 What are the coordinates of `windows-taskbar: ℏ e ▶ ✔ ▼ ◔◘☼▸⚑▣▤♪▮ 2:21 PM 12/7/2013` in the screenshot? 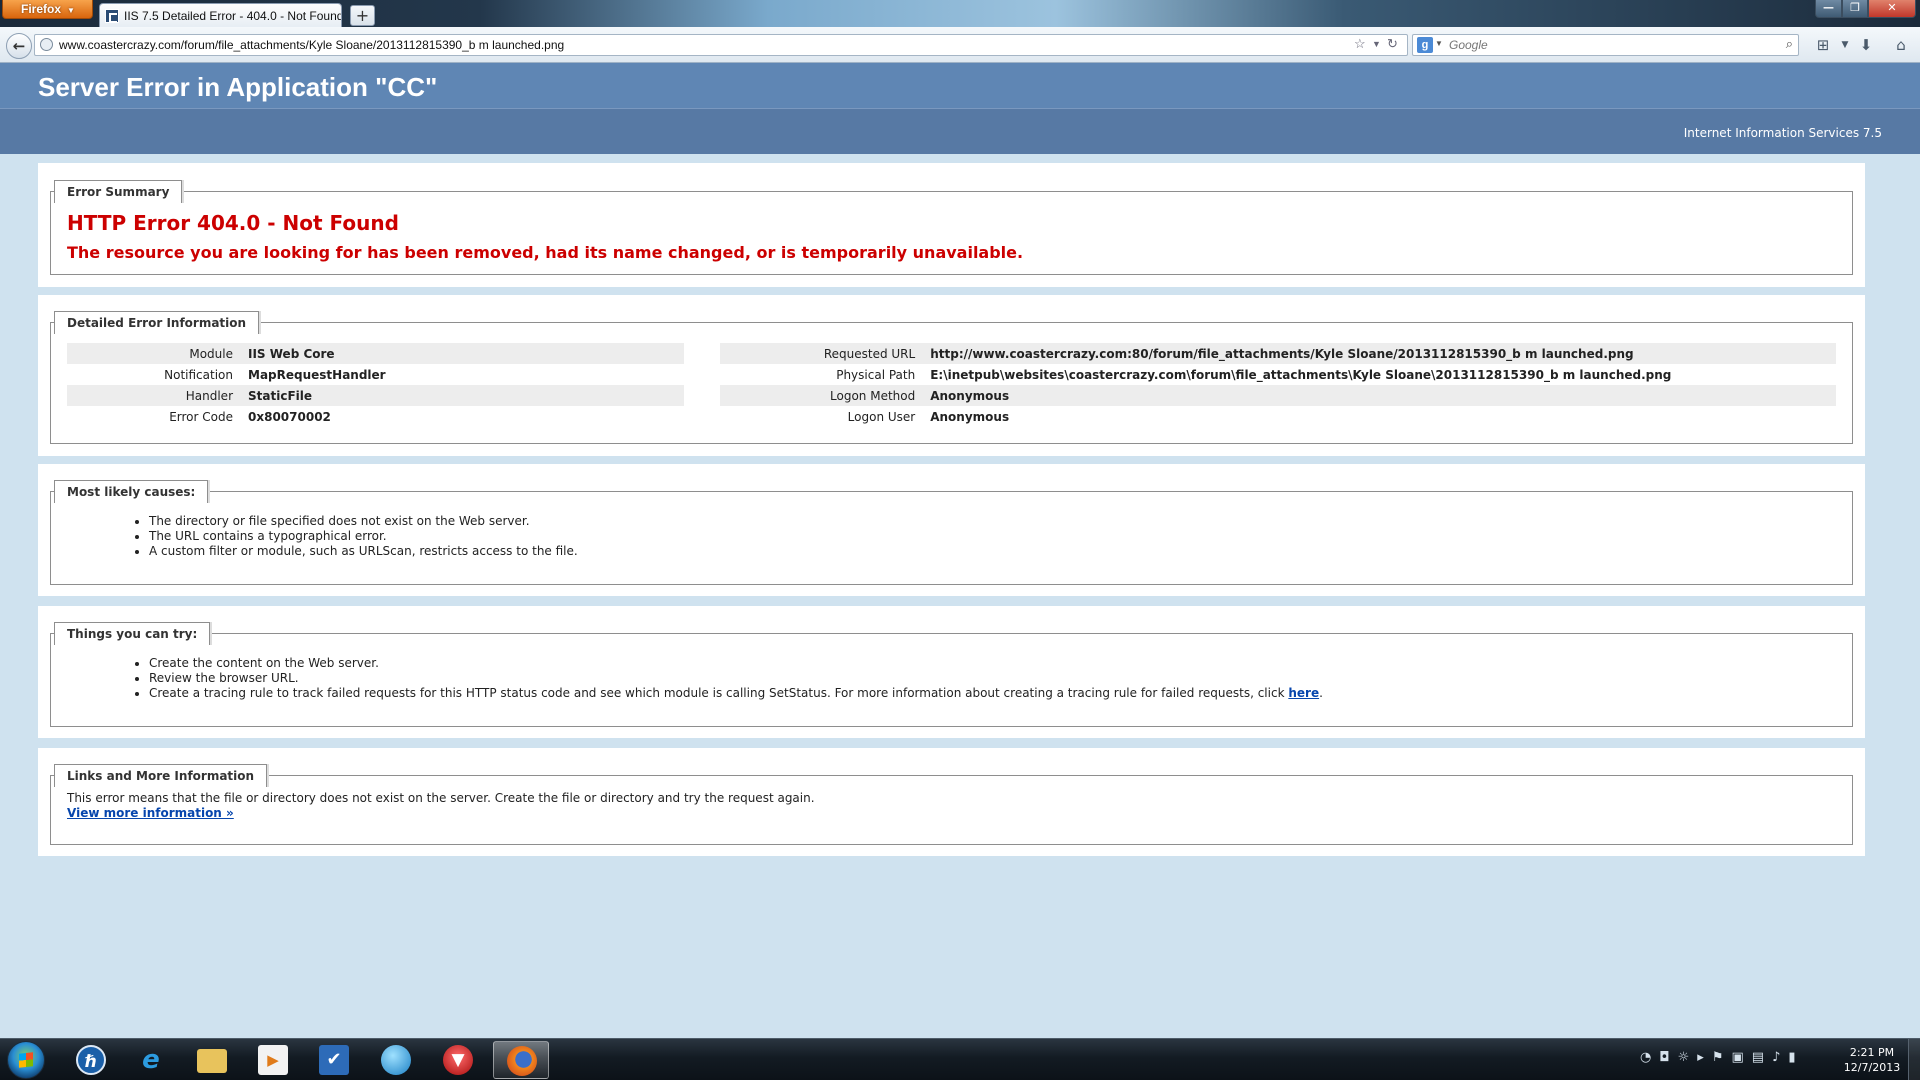 It's located at (960, 1059).